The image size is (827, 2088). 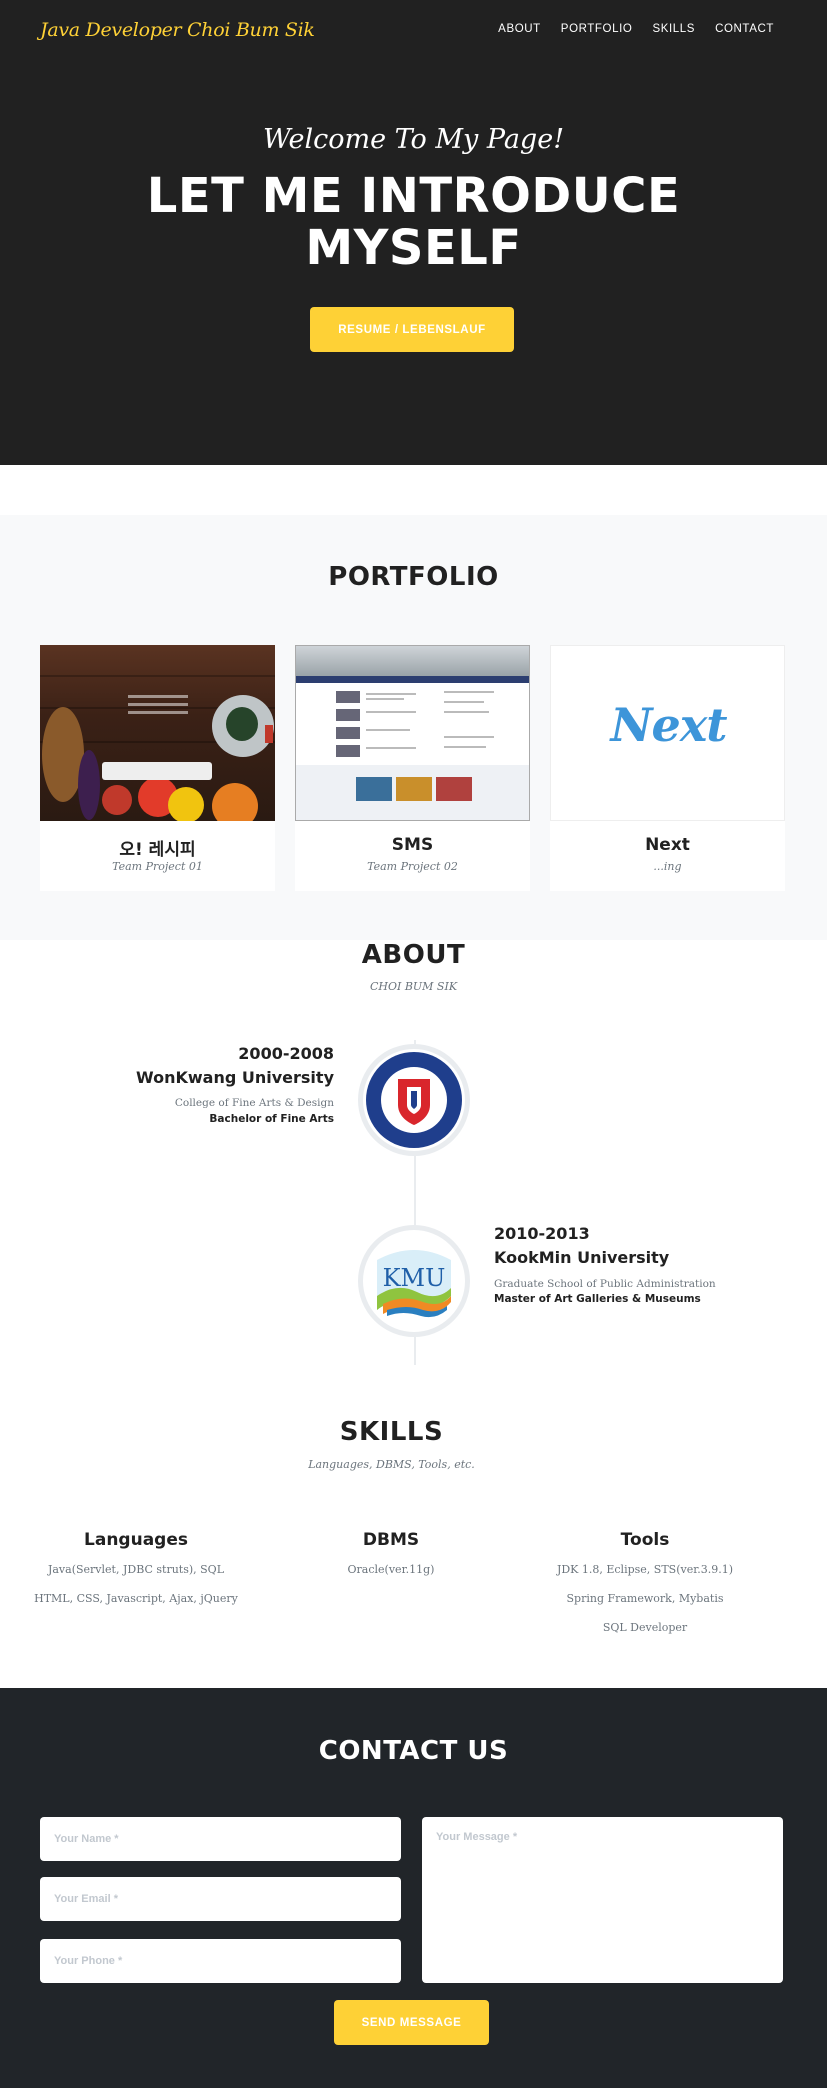 I want to click on skills-column-heading: Languages, so click(x=136, y=1540).